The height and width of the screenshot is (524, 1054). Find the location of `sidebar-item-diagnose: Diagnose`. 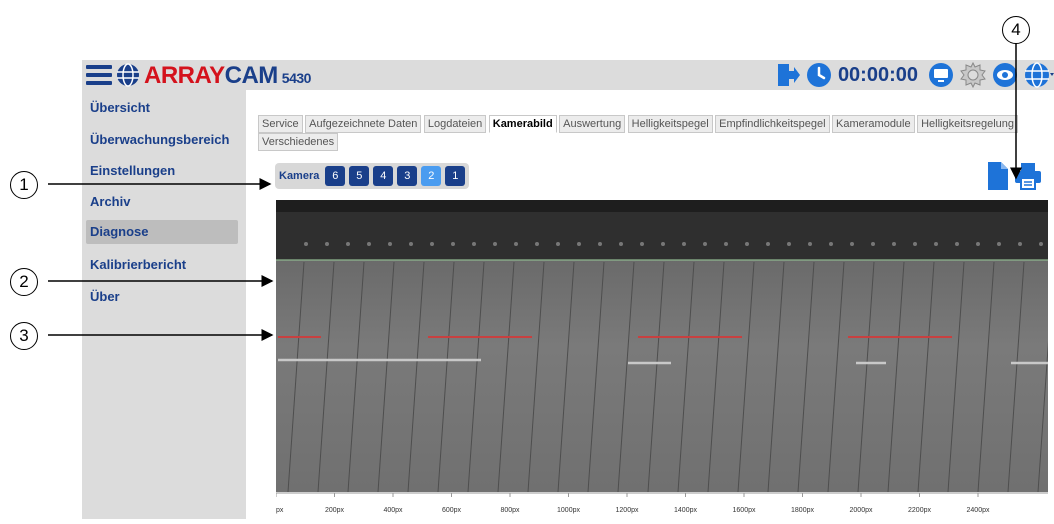

sidebar-item-diagnose: Diagnose is located at coordinates (162, 232).